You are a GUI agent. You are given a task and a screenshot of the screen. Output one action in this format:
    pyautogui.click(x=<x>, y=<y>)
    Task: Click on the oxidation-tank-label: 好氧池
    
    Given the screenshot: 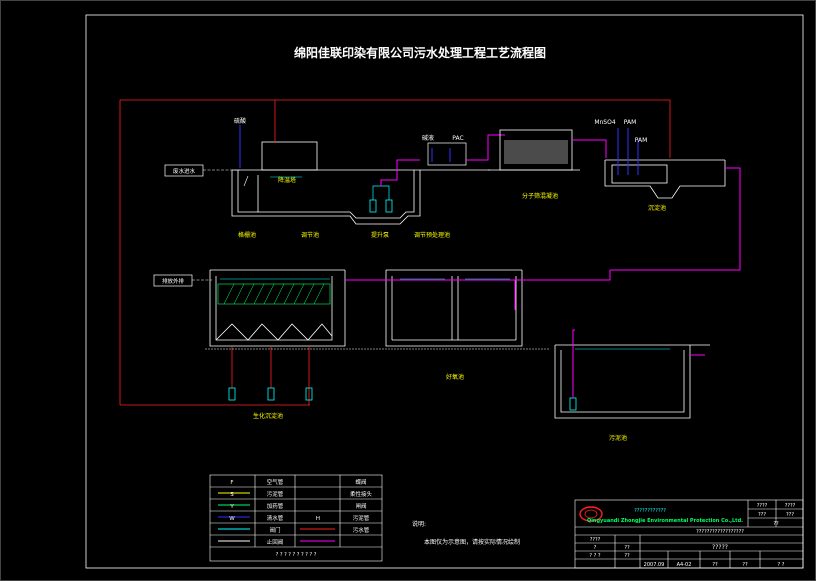 What is the action you would take?
    pyautogui.click(x=455, y=377)
    